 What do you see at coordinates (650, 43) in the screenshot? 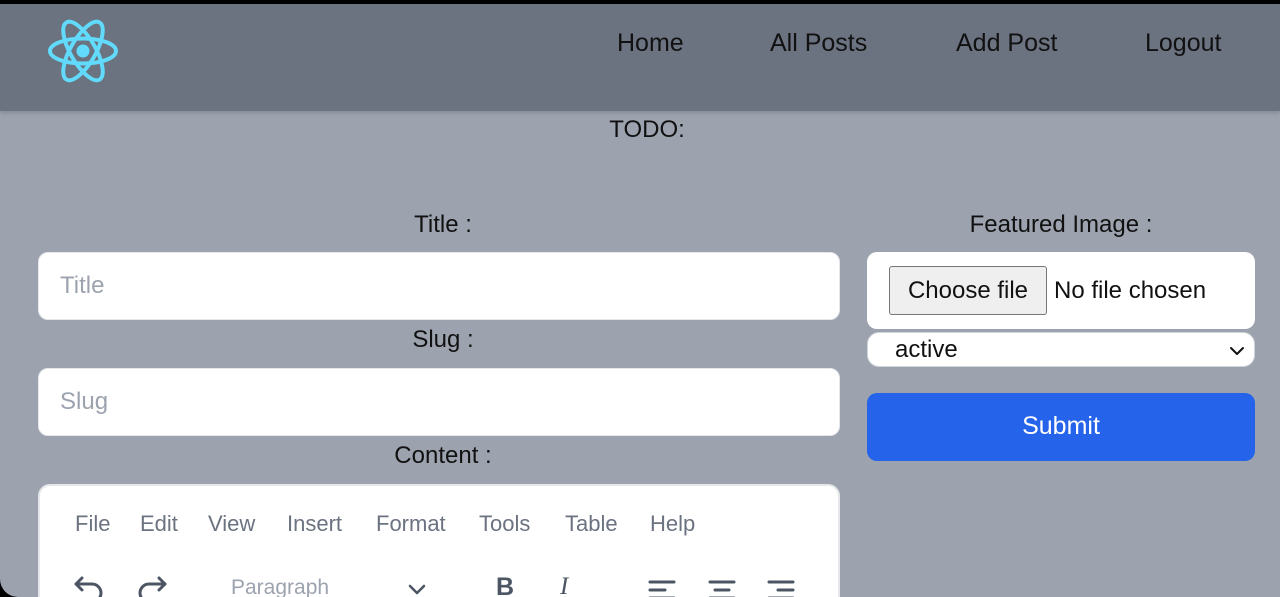
I see `nav-home: Home` at bounding box center [650, 43].